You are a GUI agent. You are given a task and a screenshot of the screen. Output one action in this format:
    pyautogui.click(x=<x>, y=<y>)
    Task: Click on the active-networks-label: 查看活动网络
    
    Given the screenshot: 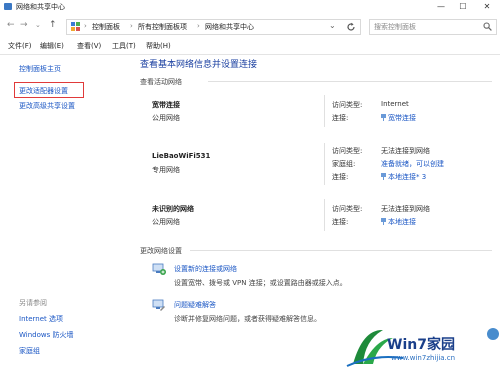 What is the action you would take?
    pyautogui.click(x=161, y=82)
    